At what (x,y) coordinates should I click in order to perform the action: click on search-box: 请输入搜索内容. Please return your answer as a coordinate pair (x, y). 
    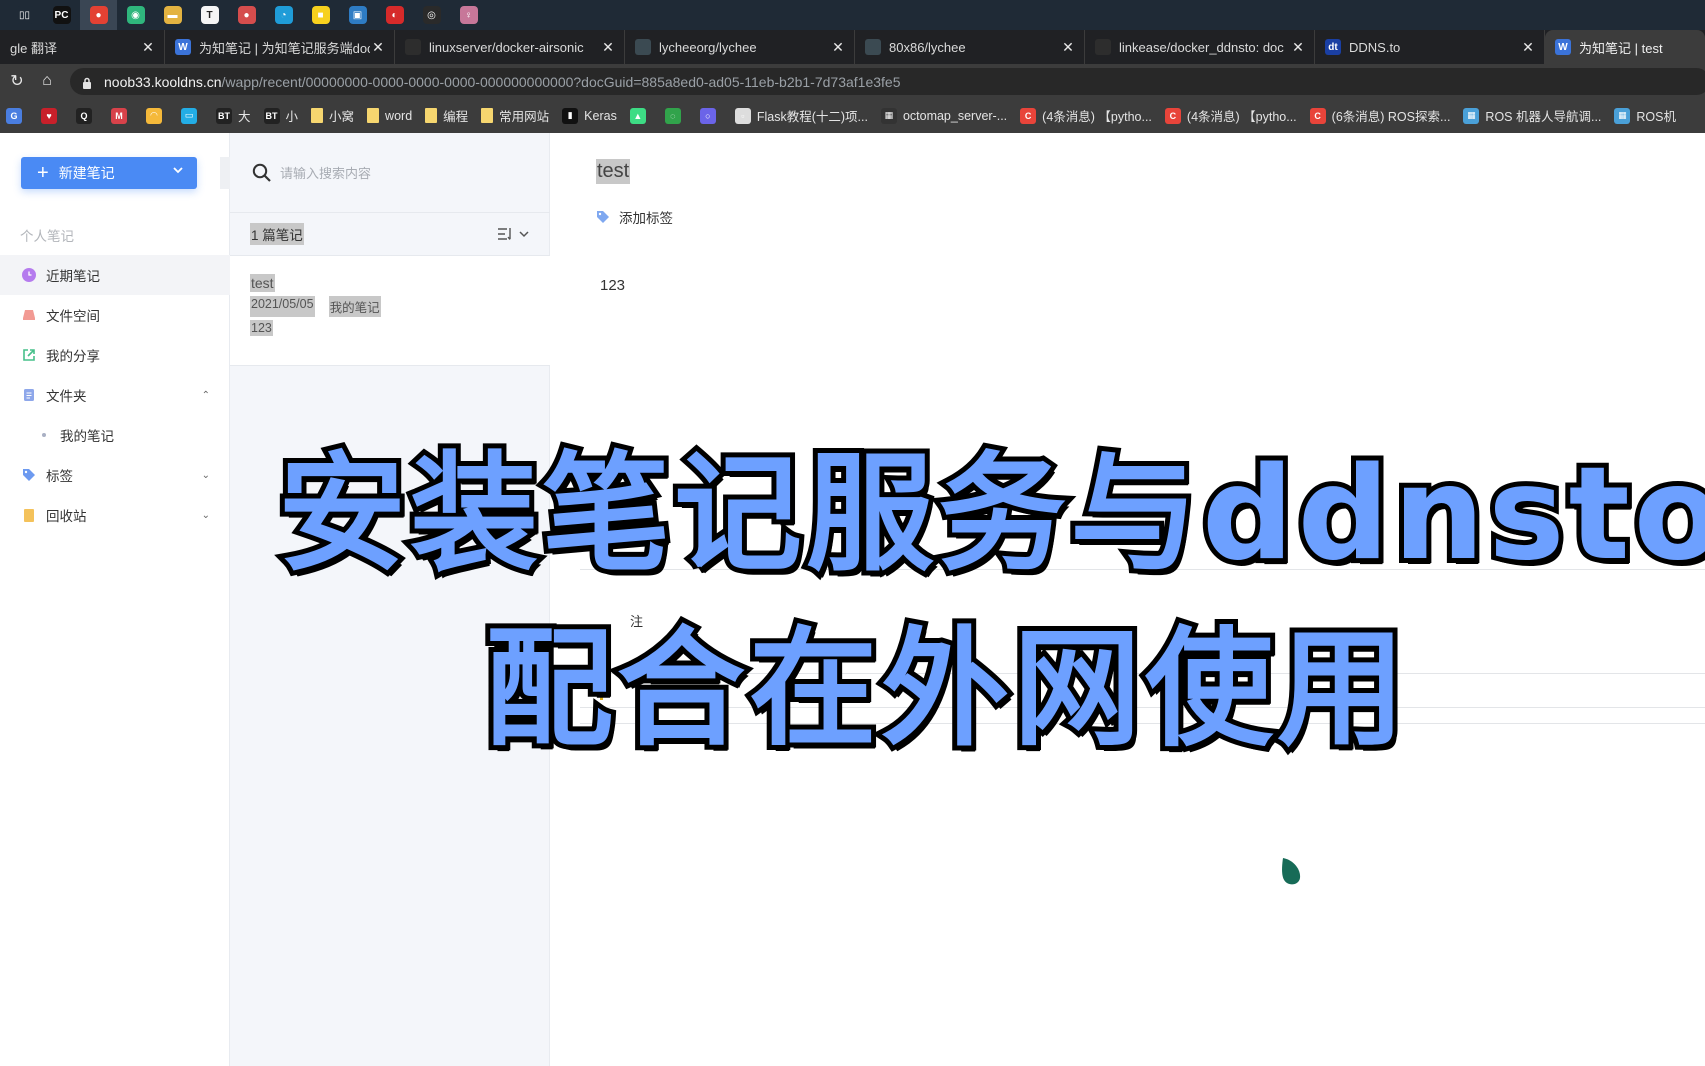
    Looking at the image, I should click on (390, 173).